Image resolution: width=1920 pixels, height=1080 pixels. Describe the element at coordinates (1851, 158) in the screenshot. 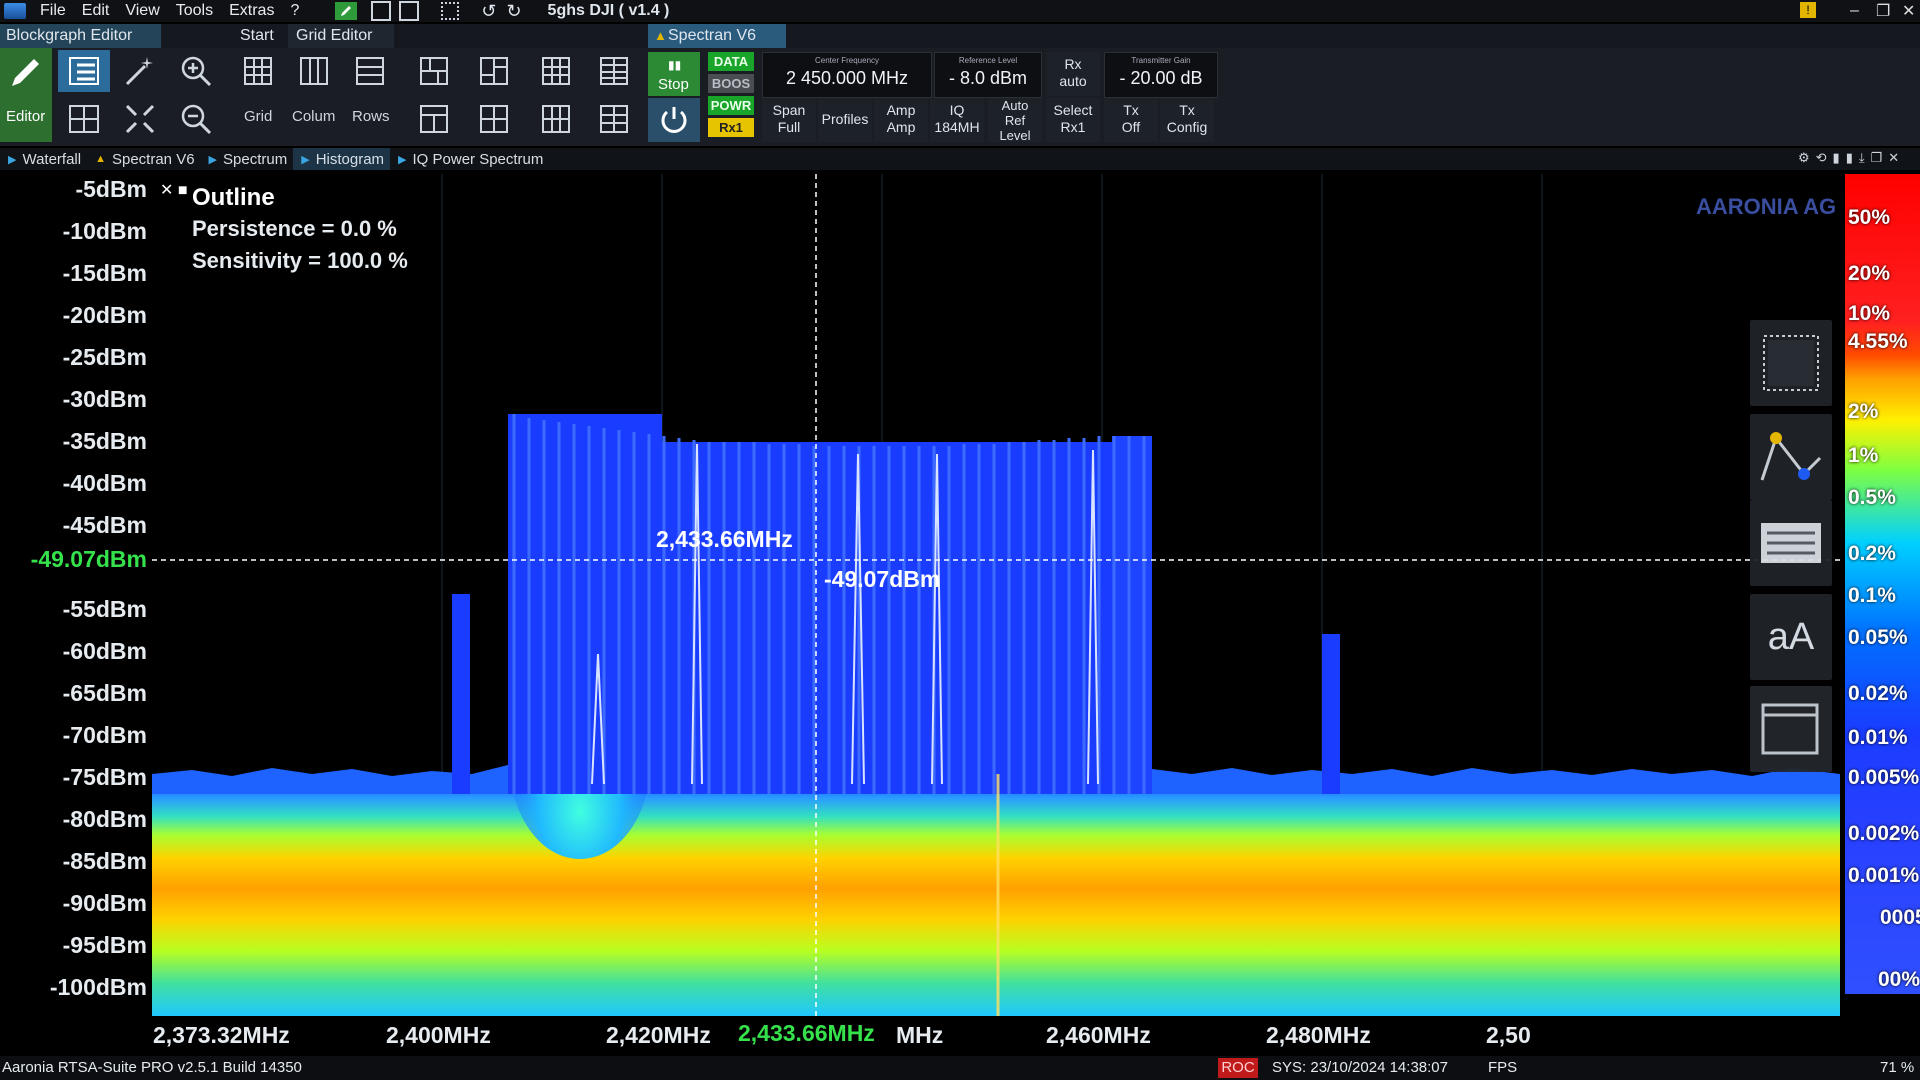

I see `pane-controls: ⚙⟲▮▮⤓❐✕` at that location.